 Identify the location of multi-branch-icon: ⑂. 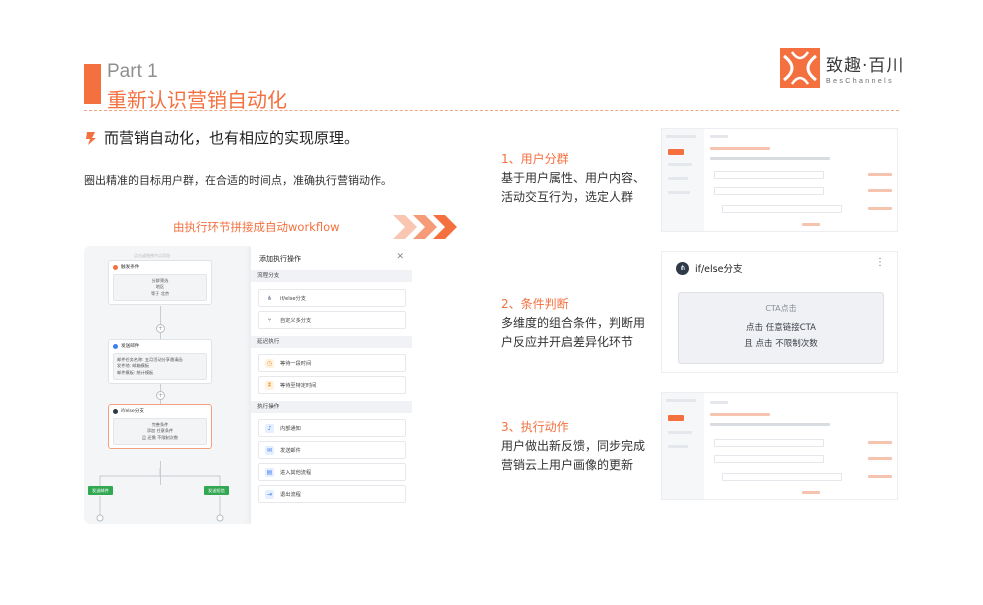
(269, 320).